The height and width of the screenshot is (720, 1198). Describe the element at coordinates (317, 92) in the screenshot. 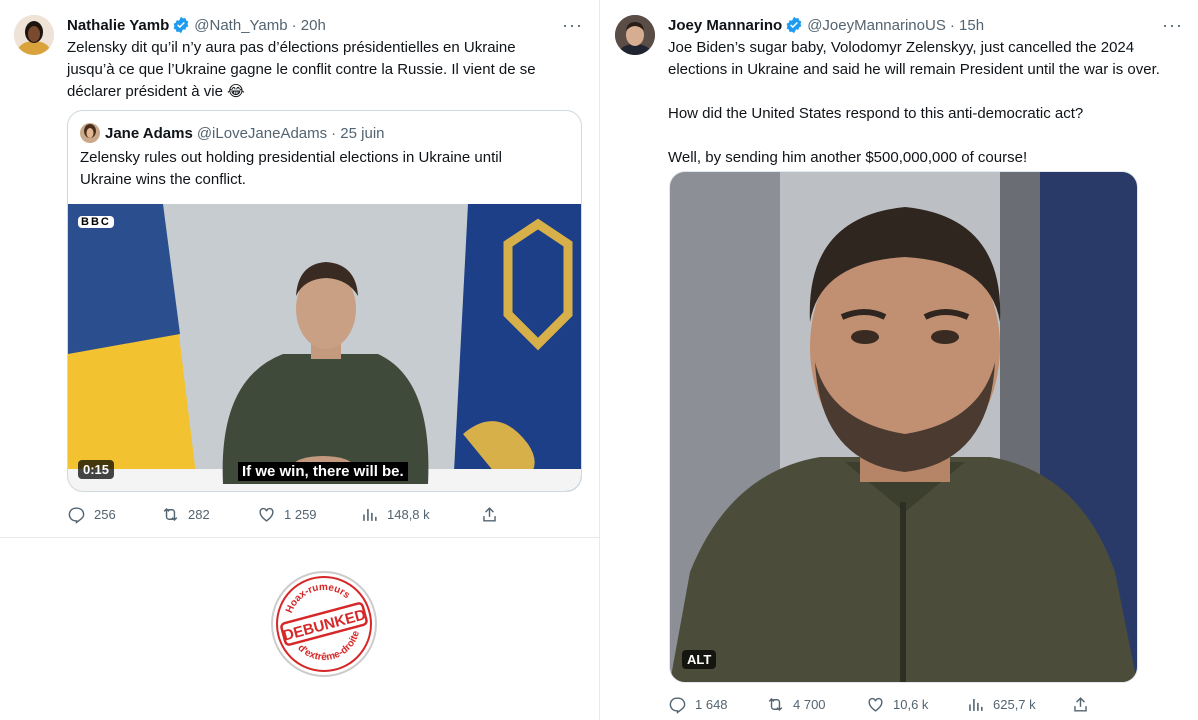

I see `tweet-text-line-wrap: déclarer président à vie 😂` at that location.